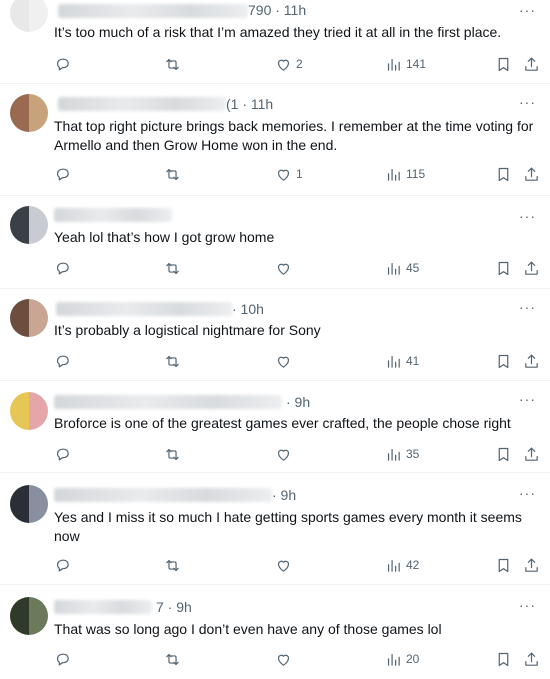 This screenshot has width=550, height=679. I want to click on view-count: 115, so click(416, 174).